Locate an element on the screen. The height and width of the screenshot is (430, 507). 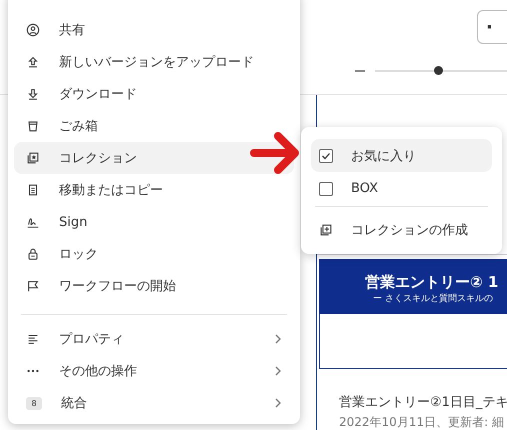
menu-item: ロック is located at coordinates (154, 254).